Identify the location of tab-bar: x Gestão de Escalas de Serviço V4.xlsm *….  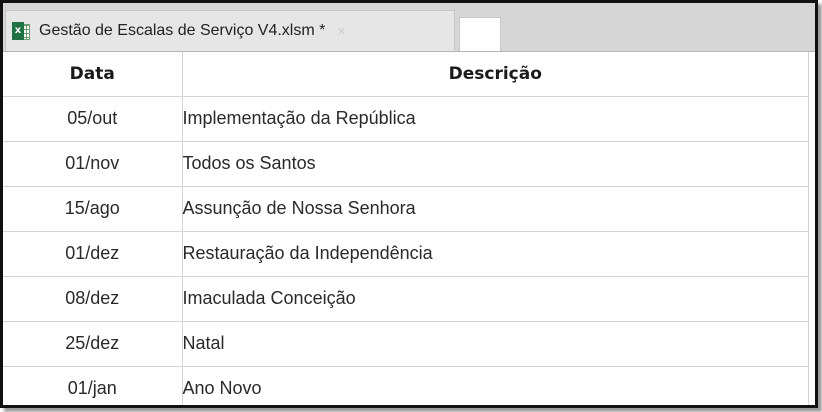
(409, 27).